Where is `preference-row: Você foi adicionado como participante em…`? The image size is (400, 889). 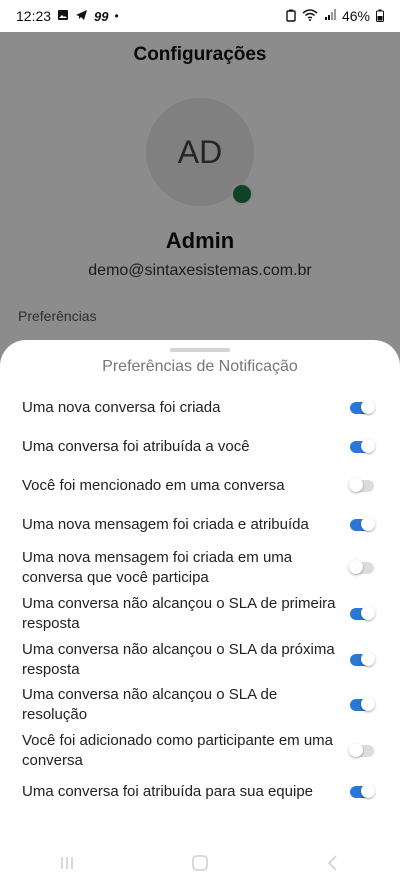 preference-row: Você foi adicionado como participante em… is located at coordinates (202, 751).